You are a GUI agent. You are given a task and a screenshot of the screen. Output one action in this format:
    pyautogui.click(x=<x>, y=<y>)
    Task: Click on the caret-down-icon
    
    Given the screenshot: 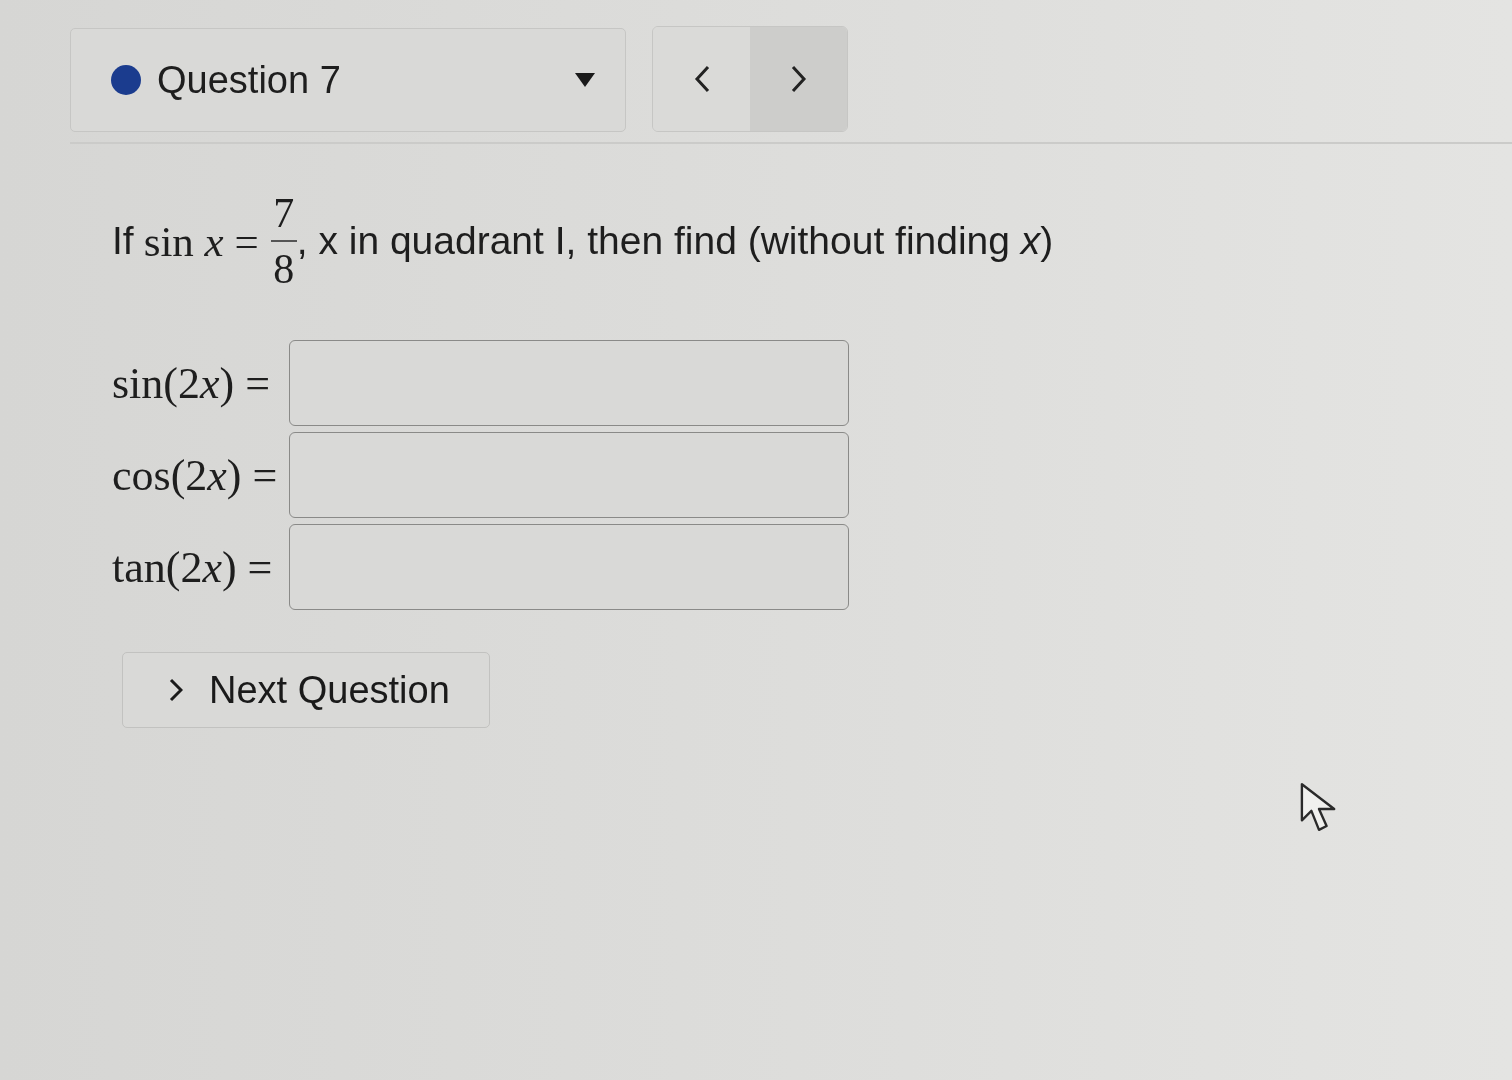 What is the action you would take?
    pyautogui.click(x=585, y=80)
    